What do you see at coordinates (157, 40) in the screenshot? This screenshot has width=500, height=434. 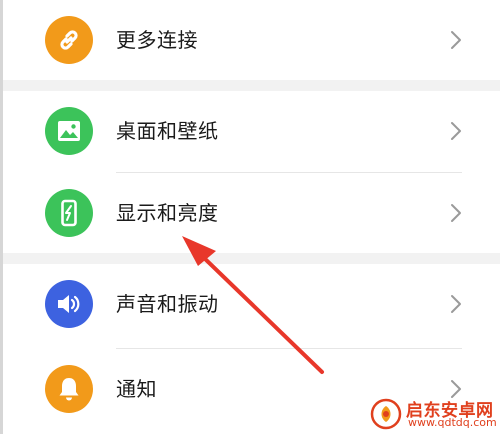 I see `settings-item-label: 更多连接` at bounding box center [157, 40].